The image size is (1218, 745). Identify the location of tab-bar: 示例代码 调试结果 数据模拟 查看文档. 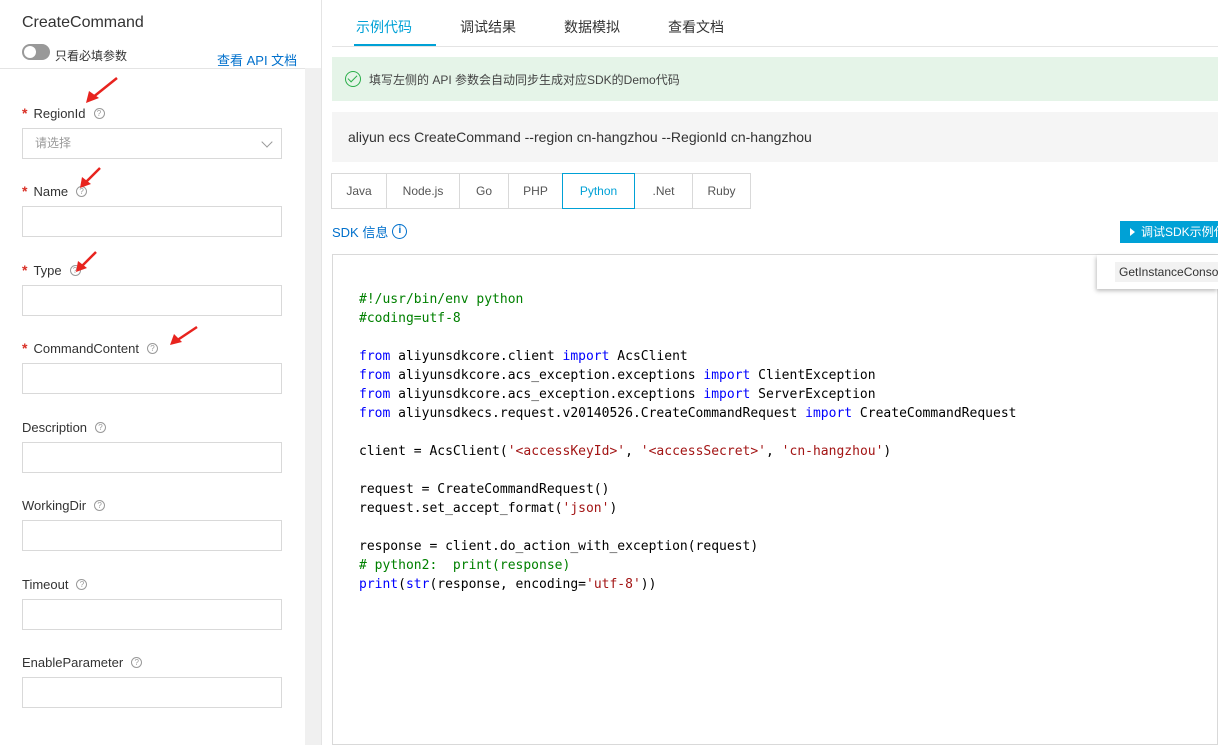
(775, 23).